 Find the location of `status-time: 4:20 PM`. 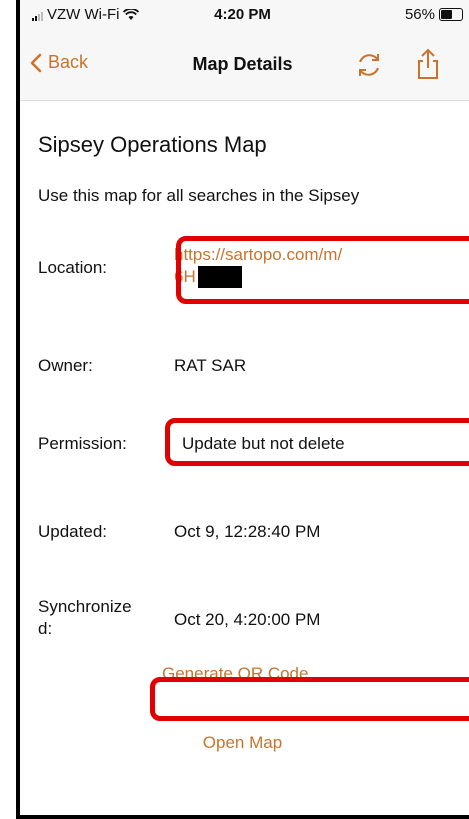

status-time: 4:20 PM is located at coordinates (242, 14).